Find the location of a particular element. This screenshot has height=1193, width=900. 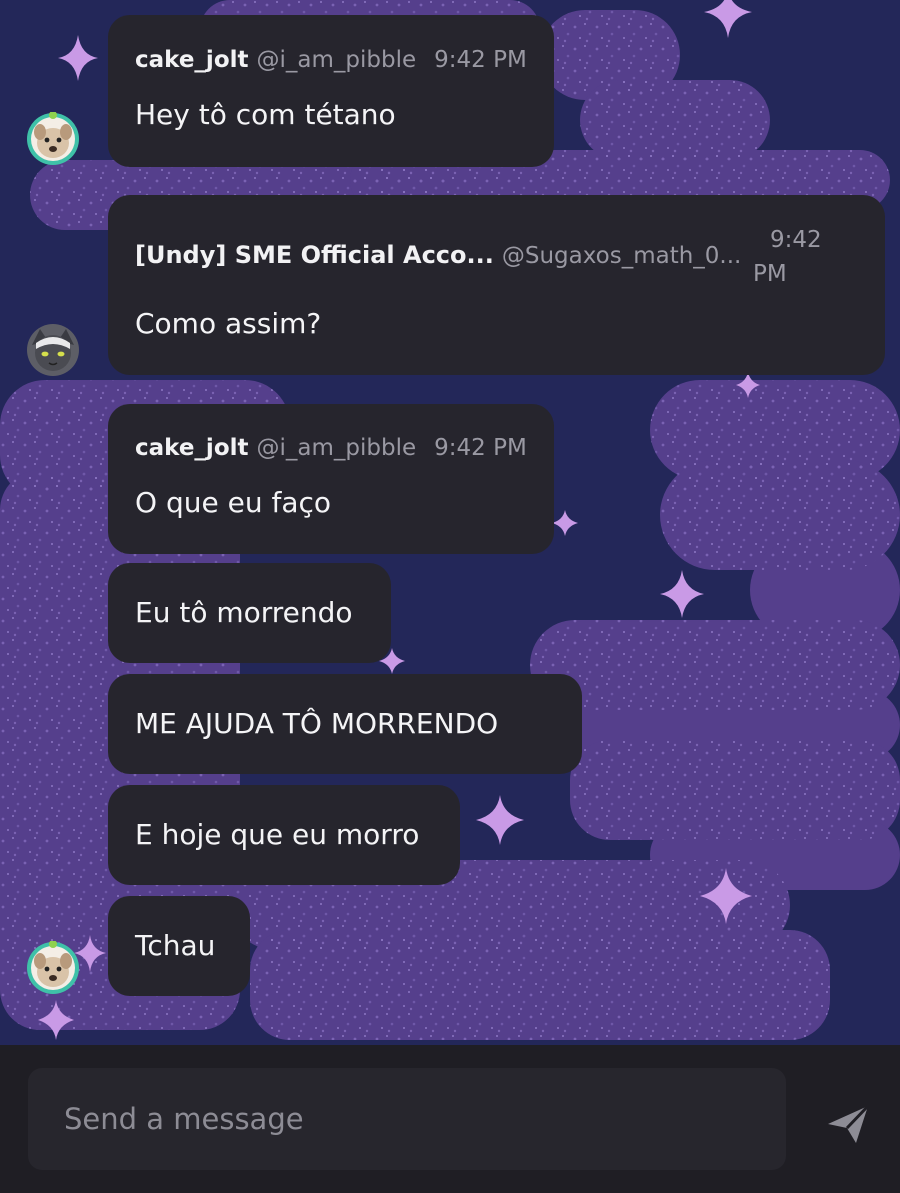

message-text: Tchau is located at coordinates (175, 945).